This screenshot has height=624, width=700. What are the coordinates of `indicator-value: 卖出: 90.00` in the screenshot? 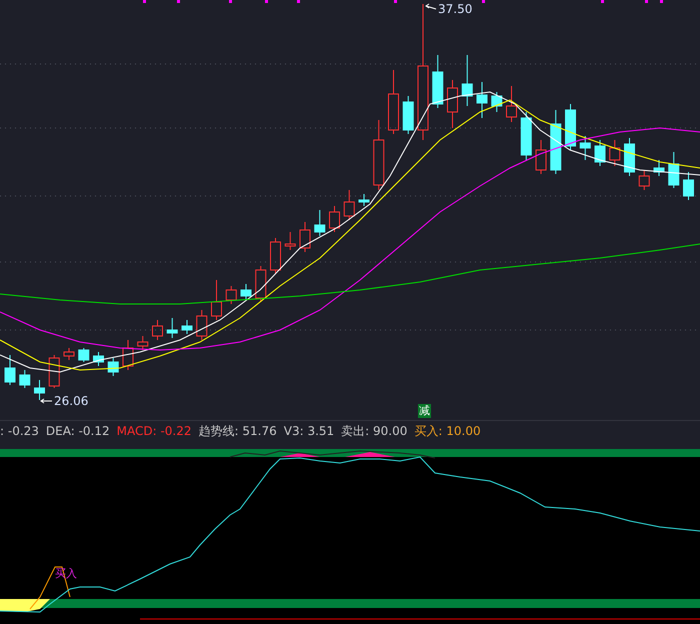 It's located at (374, 431).